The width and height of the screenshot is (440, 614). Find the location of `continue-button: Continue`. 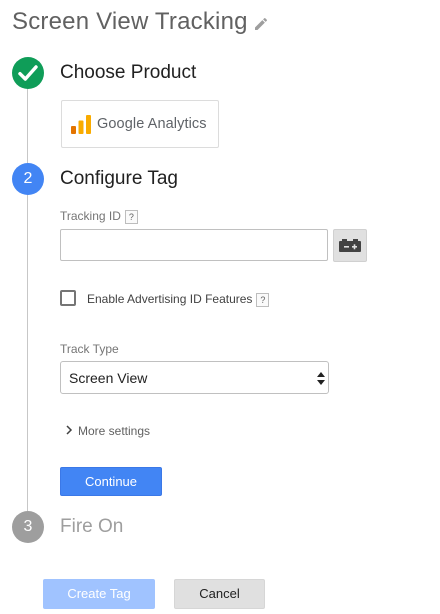

continue-button: Continue is located at coordinates (111, 481).